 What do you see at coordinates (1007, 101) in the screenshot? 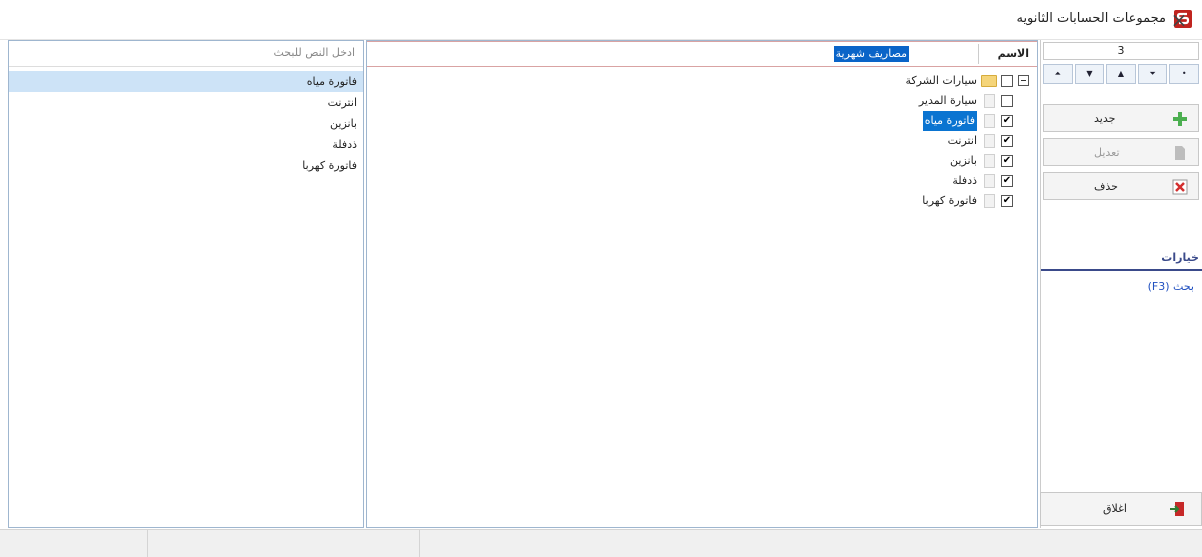
I see `subgroup-checkbox` at bounding box center [1007, 101].